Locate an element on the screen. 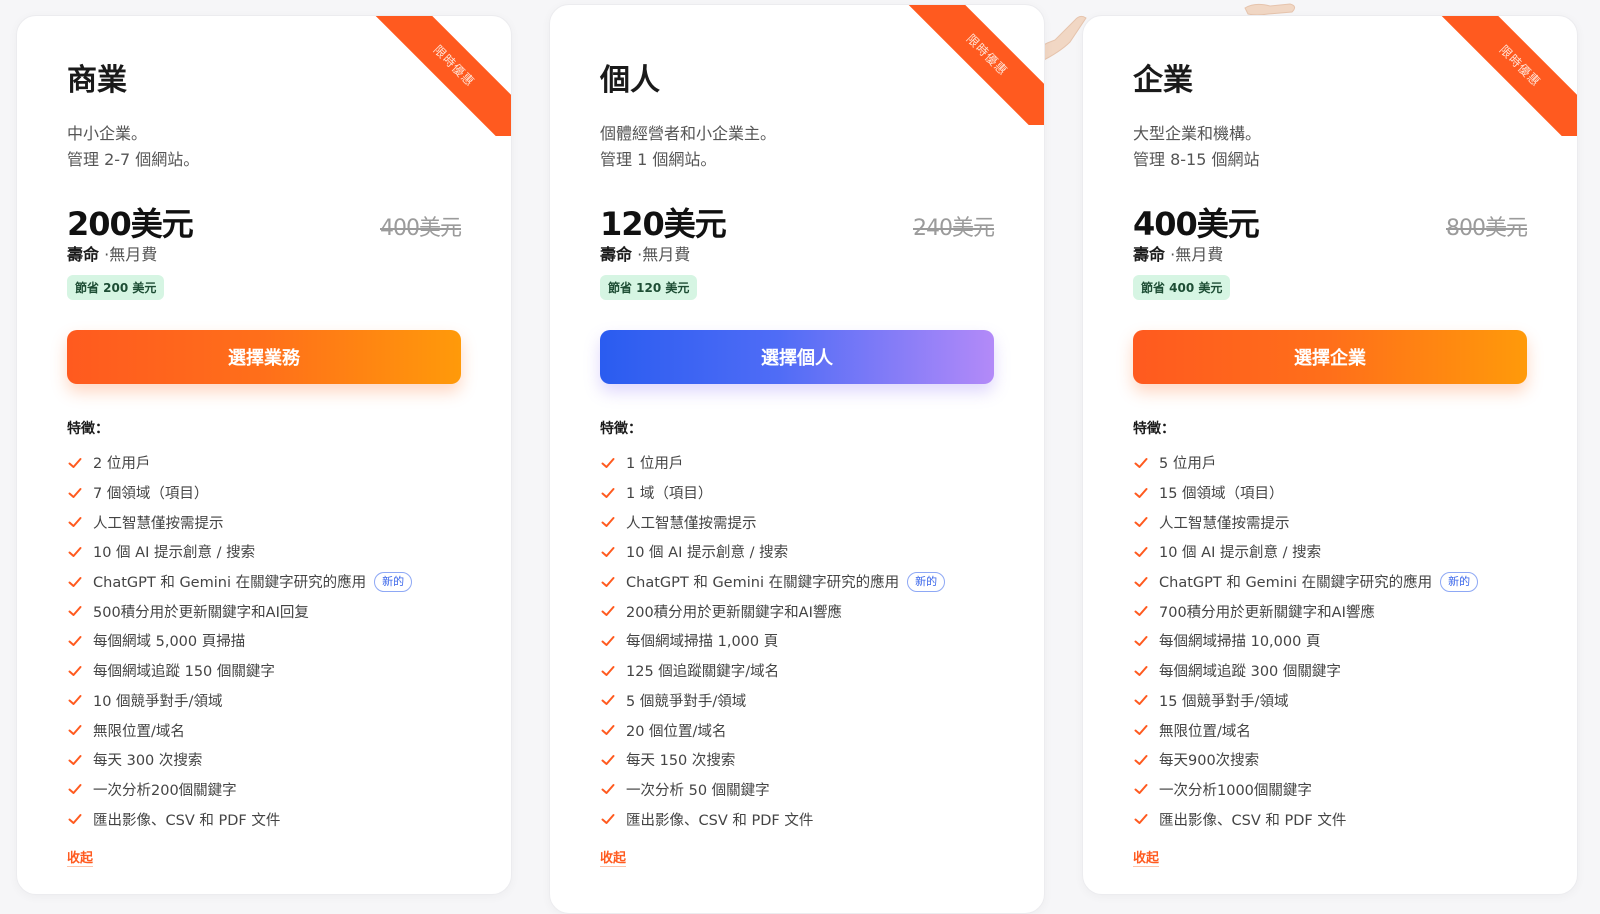 The image size is (1600, 914). price-row: 120美元 240美元 is located at coordinates (797, 221).